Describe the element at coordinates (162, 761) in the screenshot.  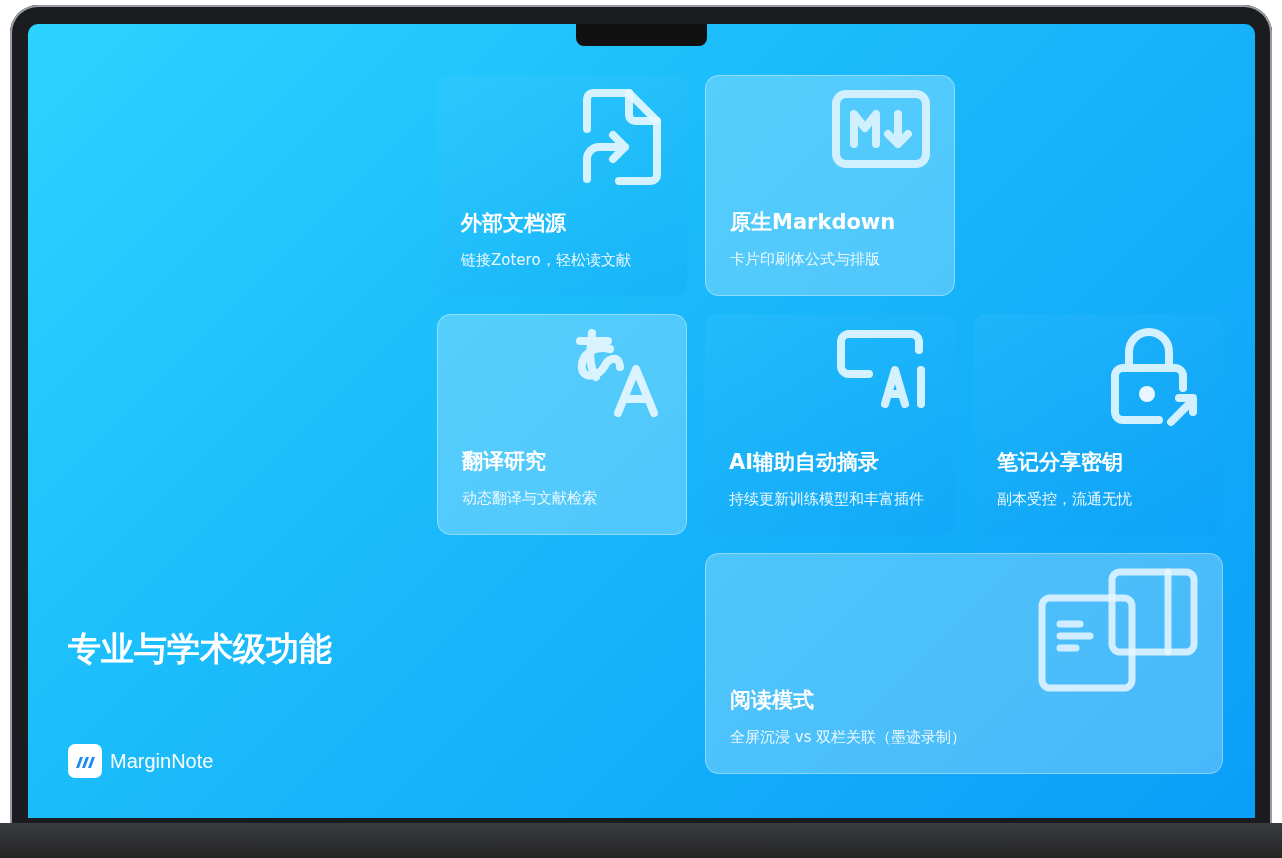
I see `app-name: MarginNote` at that location.